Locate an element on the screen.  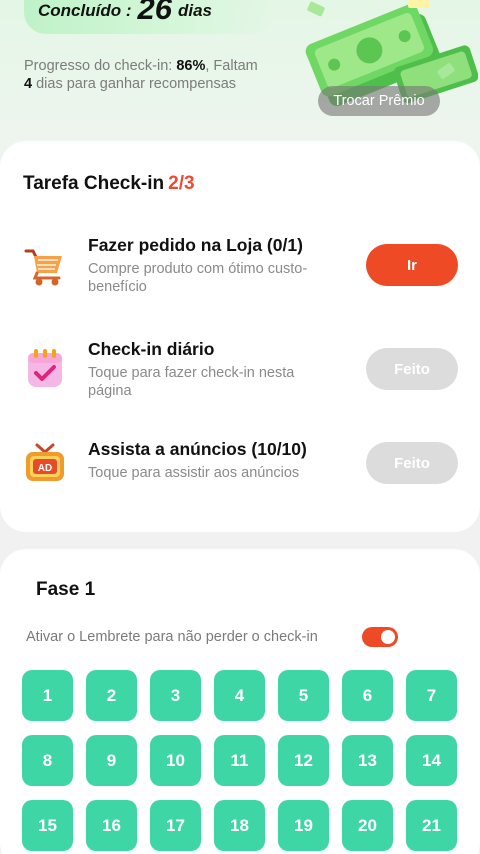
day-tile: 19 is located at coordinates (303, 825).